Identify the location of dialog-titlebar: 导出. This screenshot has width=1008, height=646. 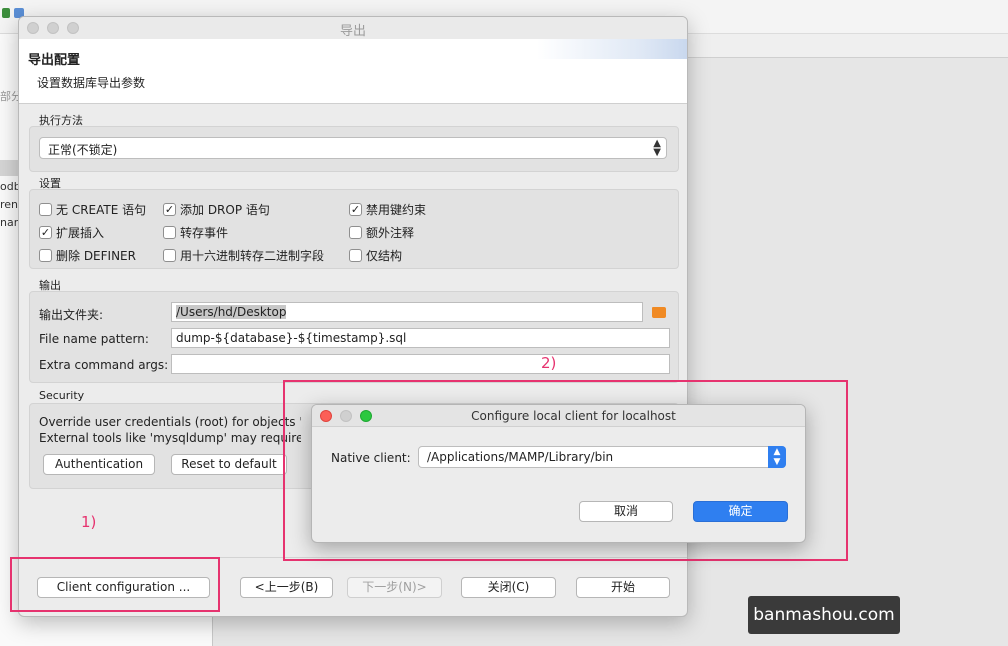
(353, 28).